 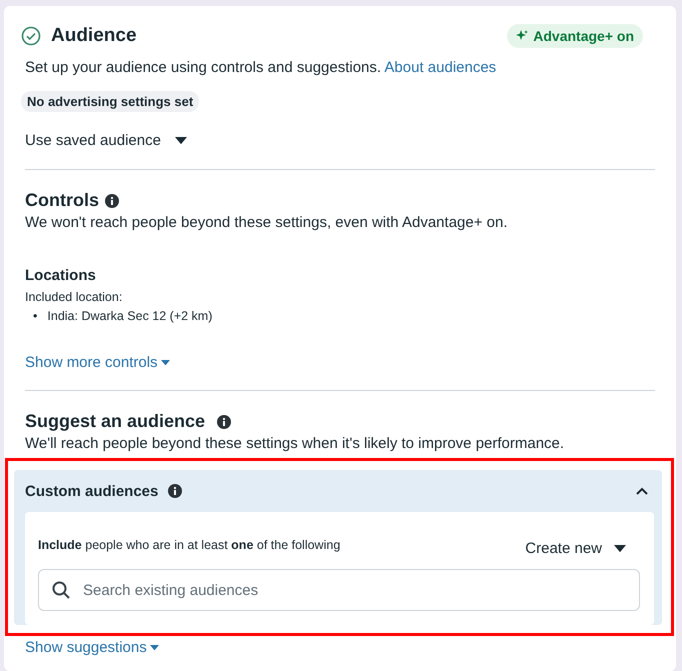 What do you see at coordinates (642, 491) in the screenshot?
I see `chevron-icon` at bounding box center [642, 491].